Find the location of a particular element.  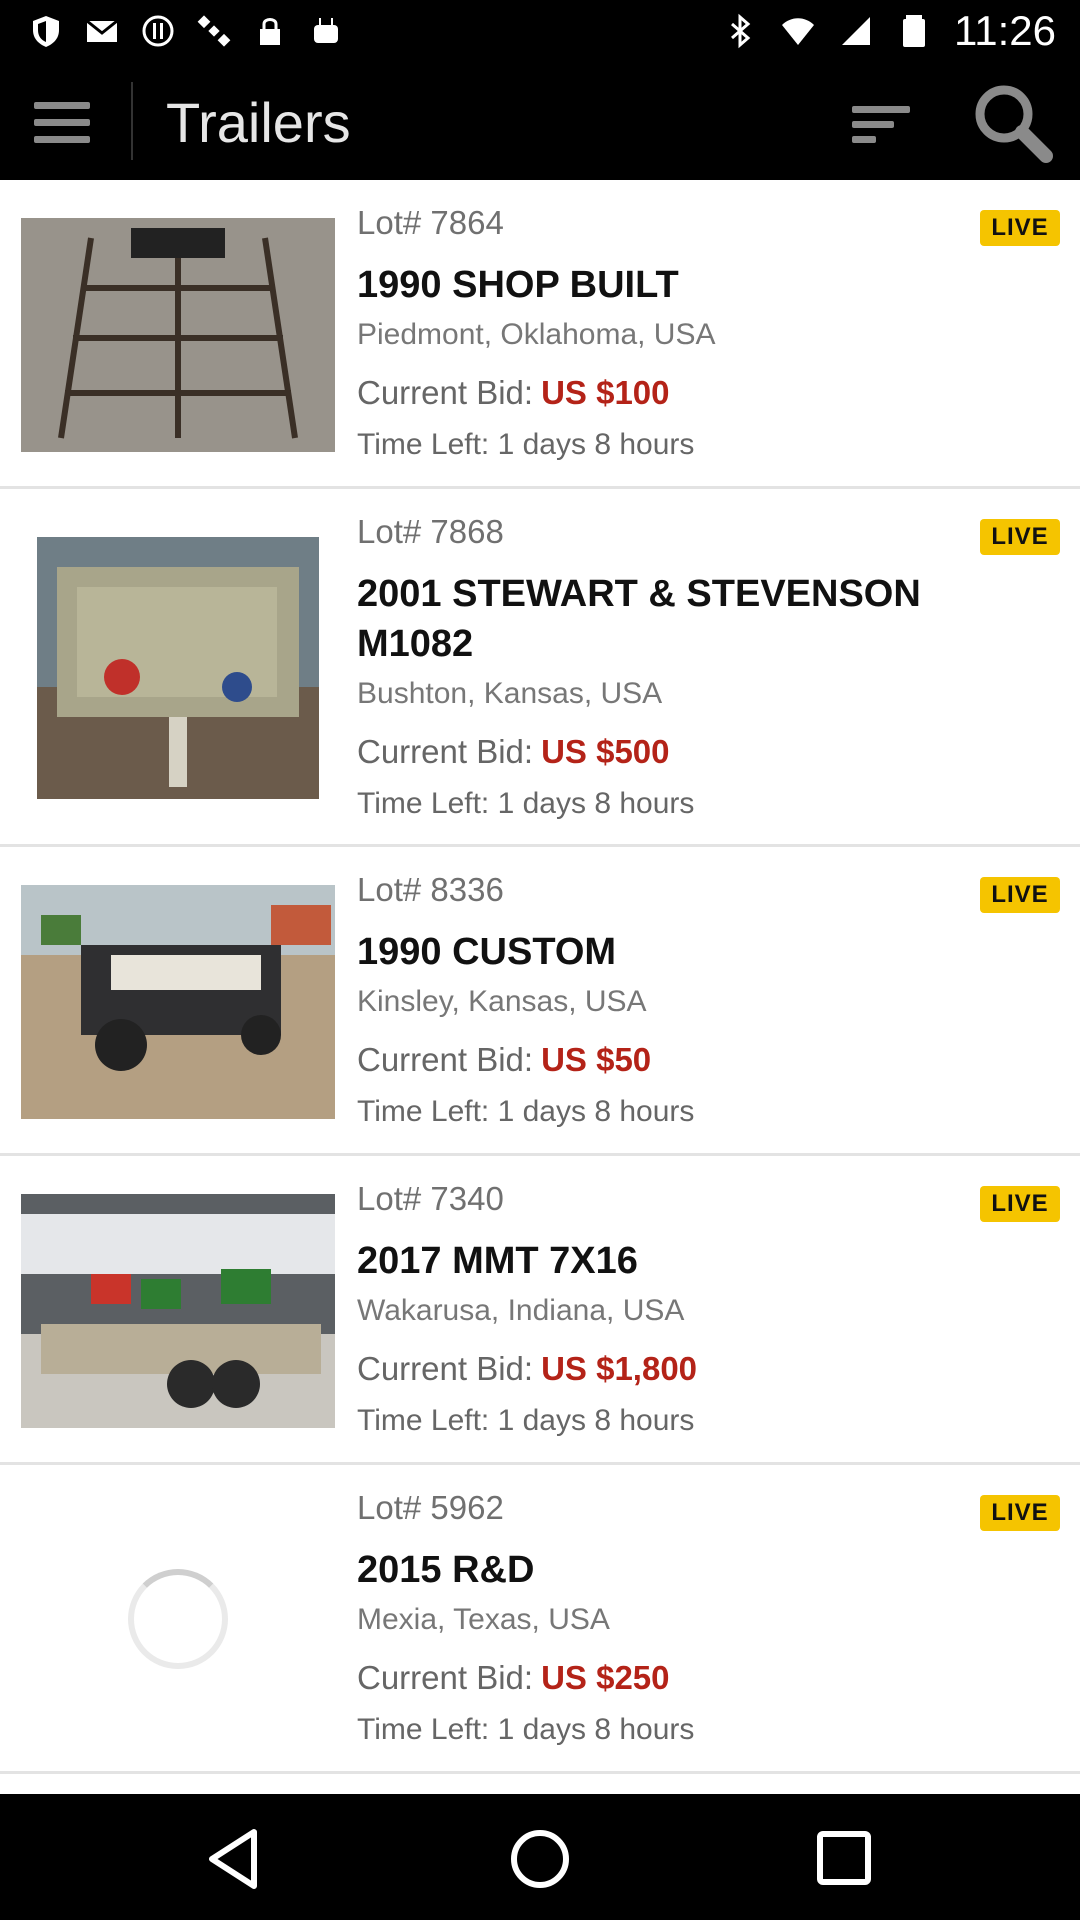

item-title: 2001 STEWART & STEVENSON M1082 is located at coordinates (639, 619).